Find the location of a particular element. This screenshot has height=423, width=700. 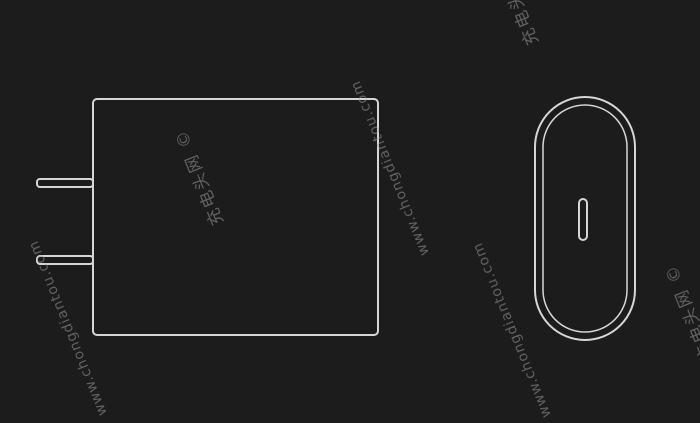

prong-top is located at coordinates (65, 183).